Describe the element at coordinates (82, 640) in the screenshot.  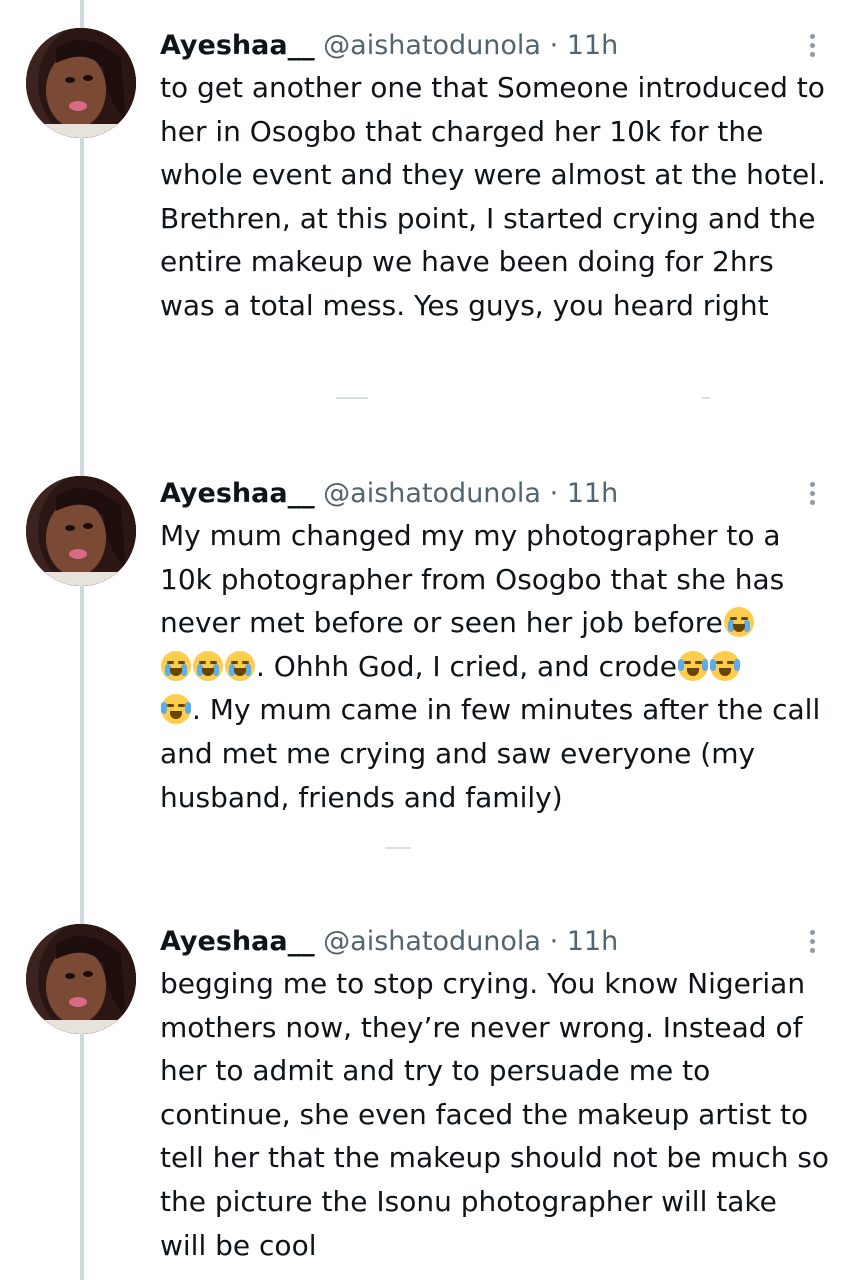
I see `thread-connector-line` at that location.